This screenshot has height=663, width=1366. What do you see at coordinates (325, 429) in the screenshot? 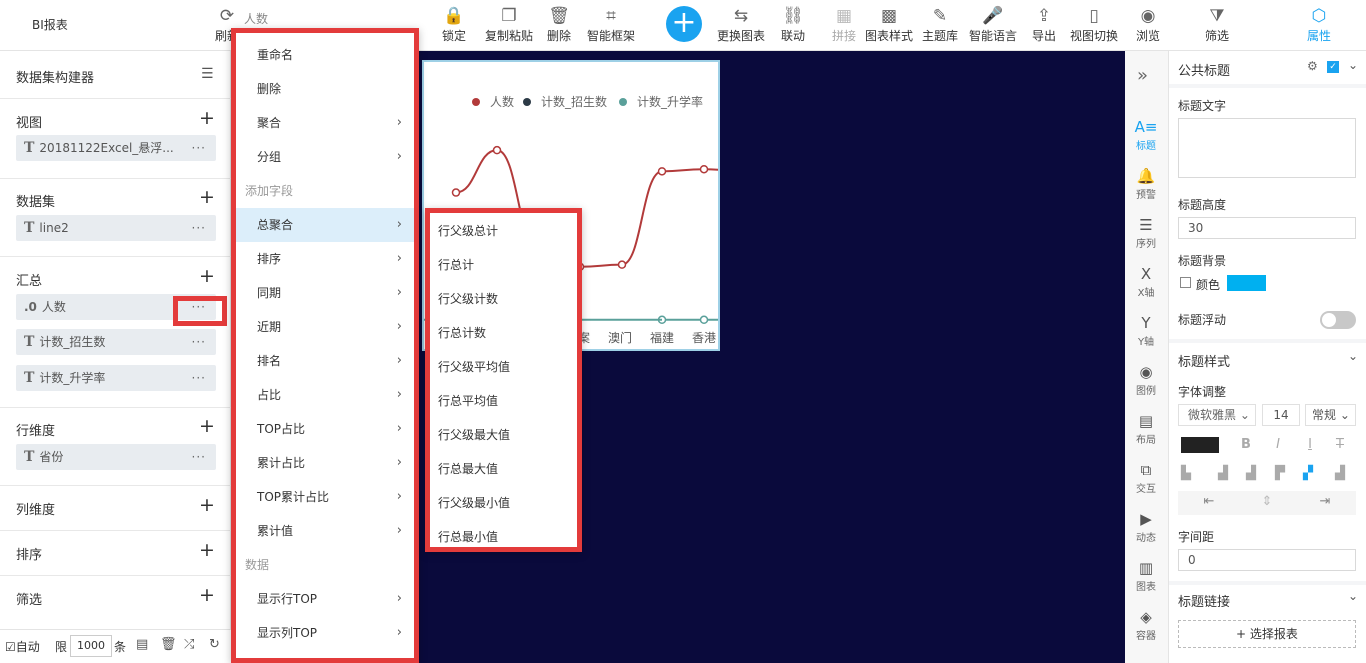
I see `menu-item: TOP占比 ›` at bounding box center [325, 429].